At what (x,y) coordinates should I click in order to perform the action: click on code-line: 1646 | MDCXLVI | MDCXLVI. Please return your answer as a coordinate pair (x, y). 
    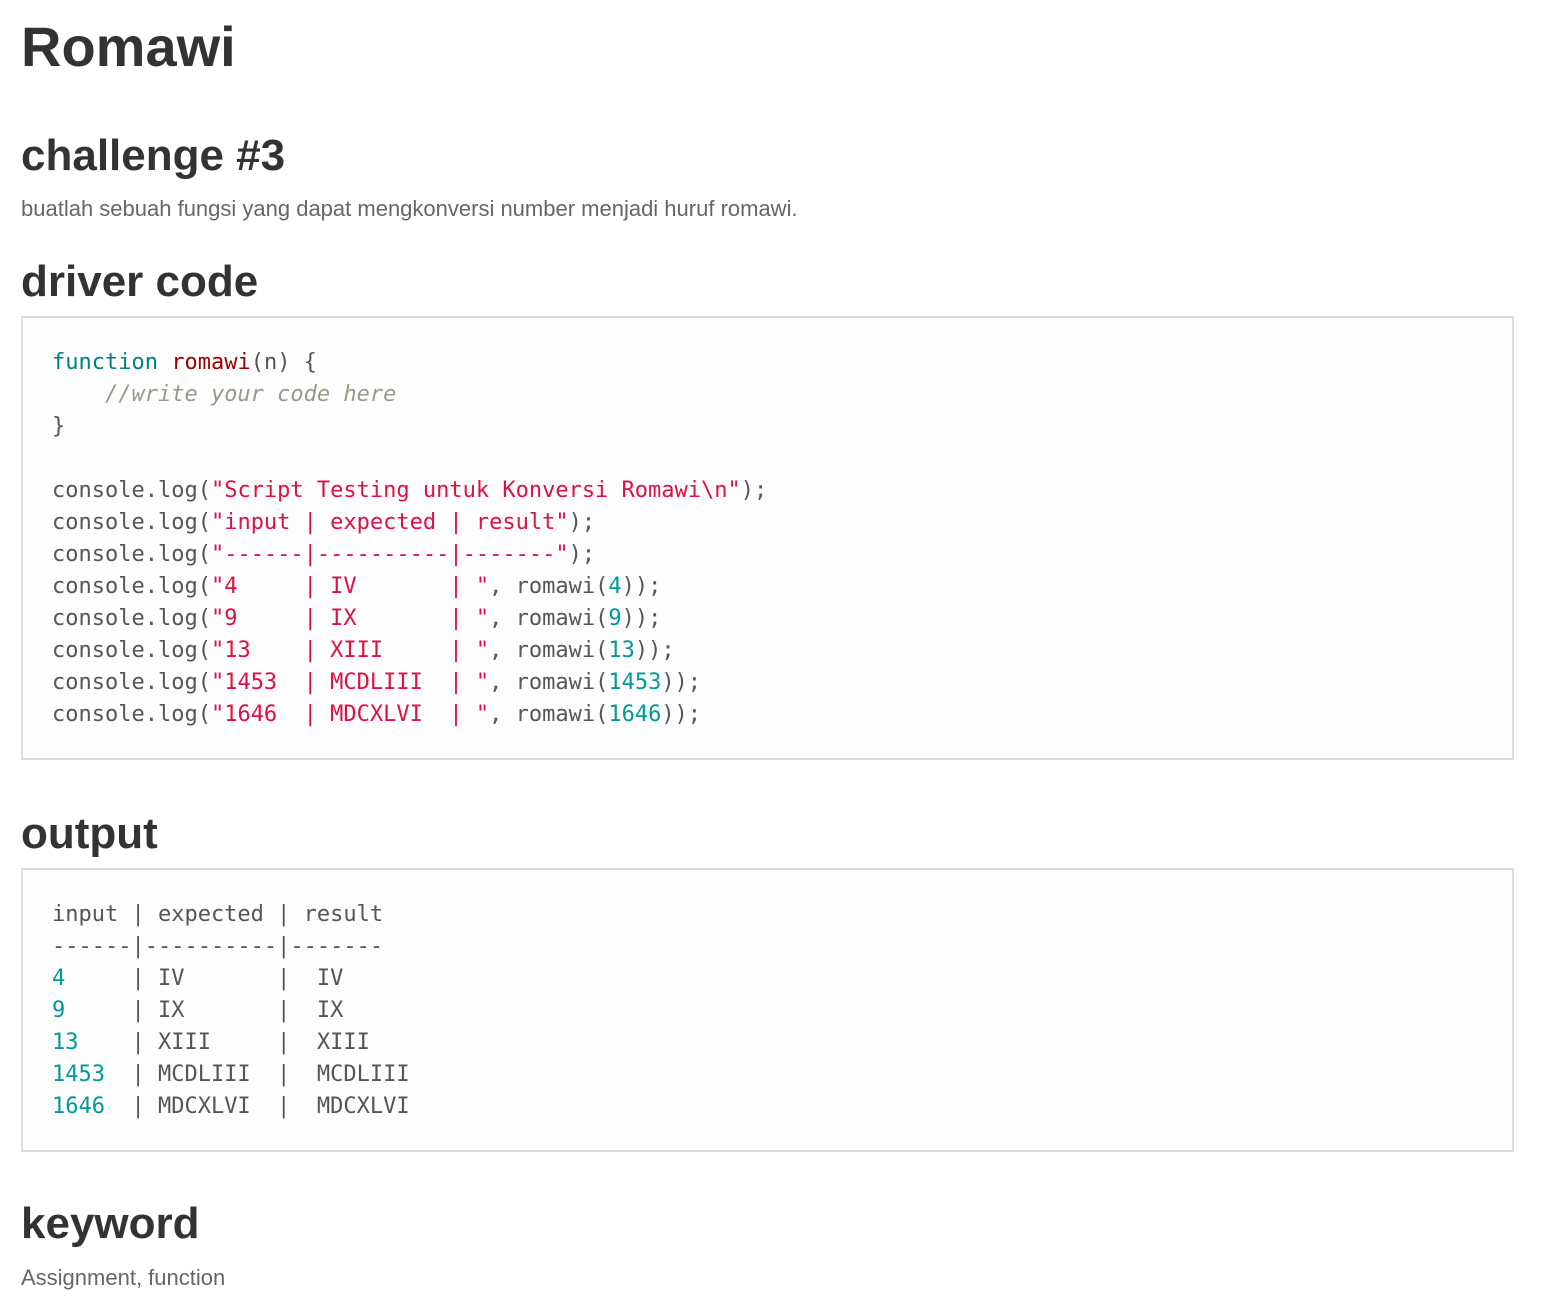
    Looking at the image, I should click on (231, 1107).